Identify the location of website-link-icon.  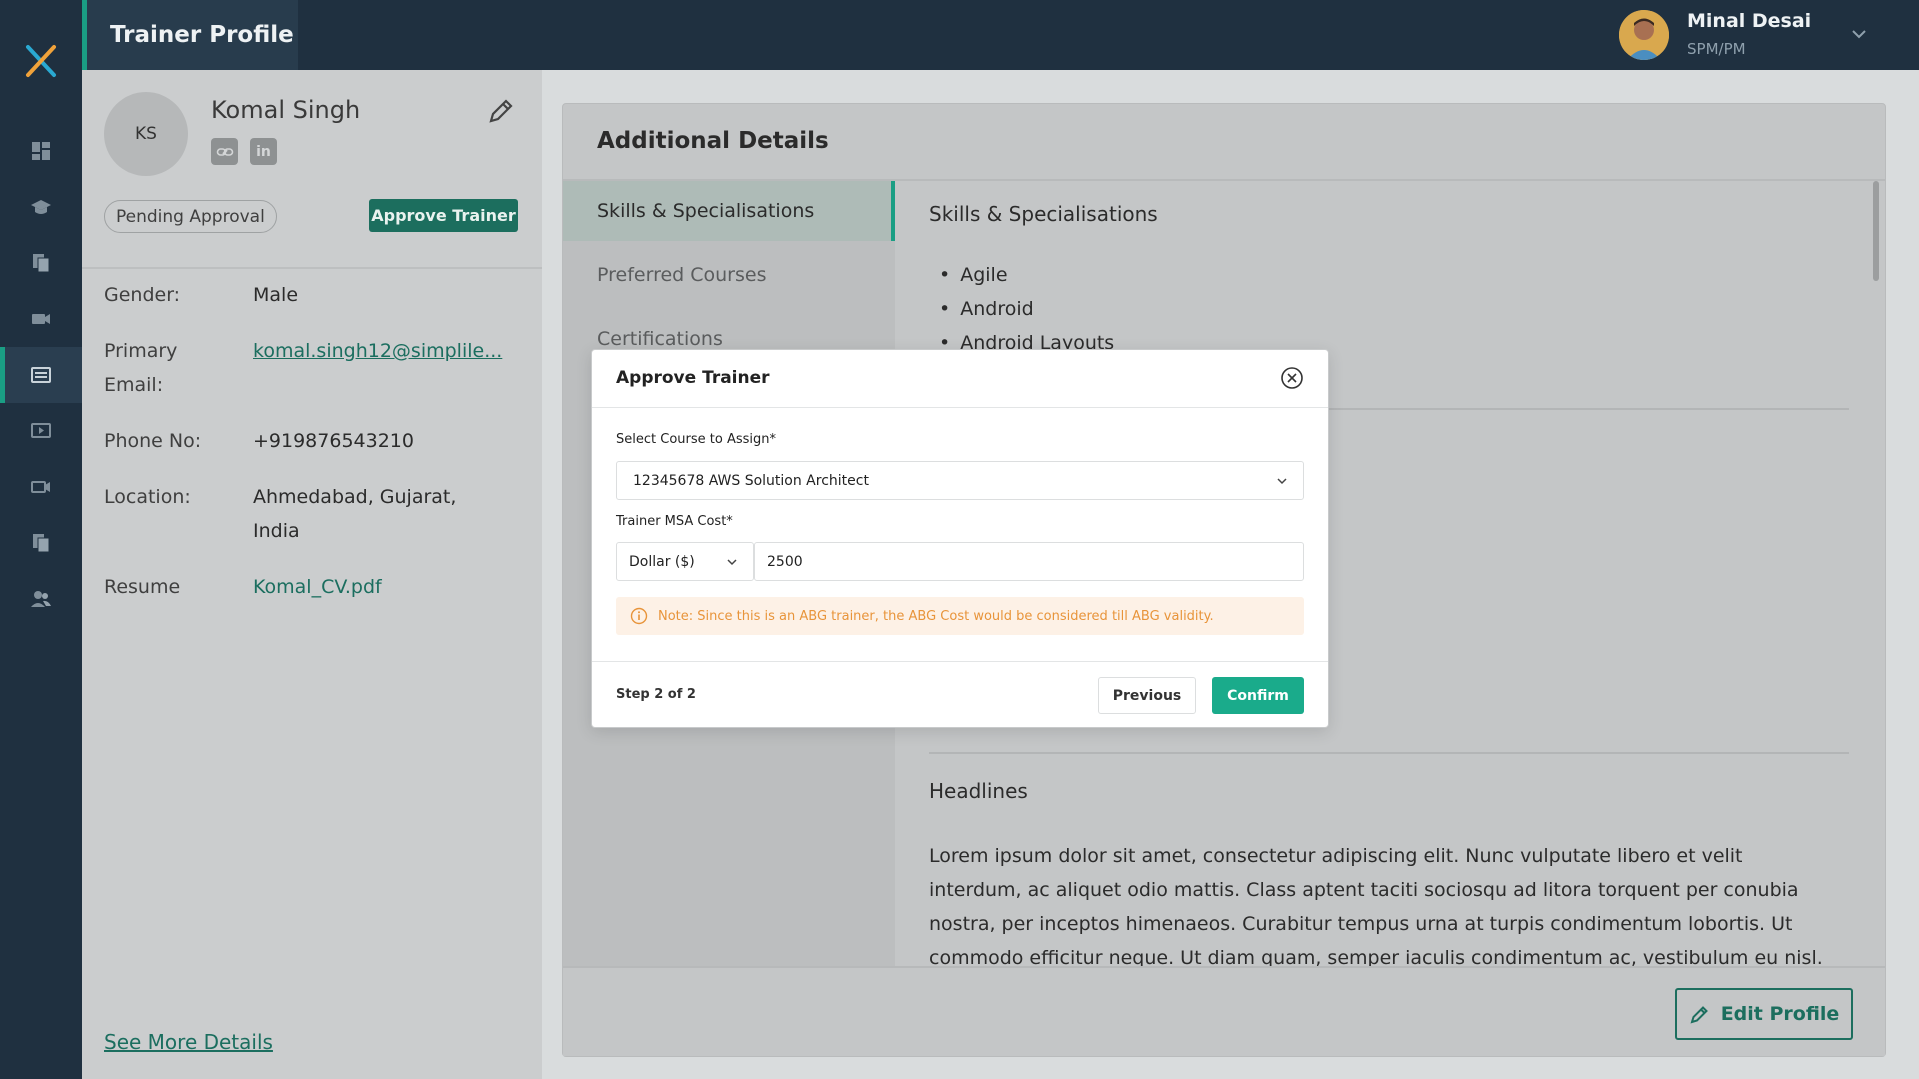
(224, 151).